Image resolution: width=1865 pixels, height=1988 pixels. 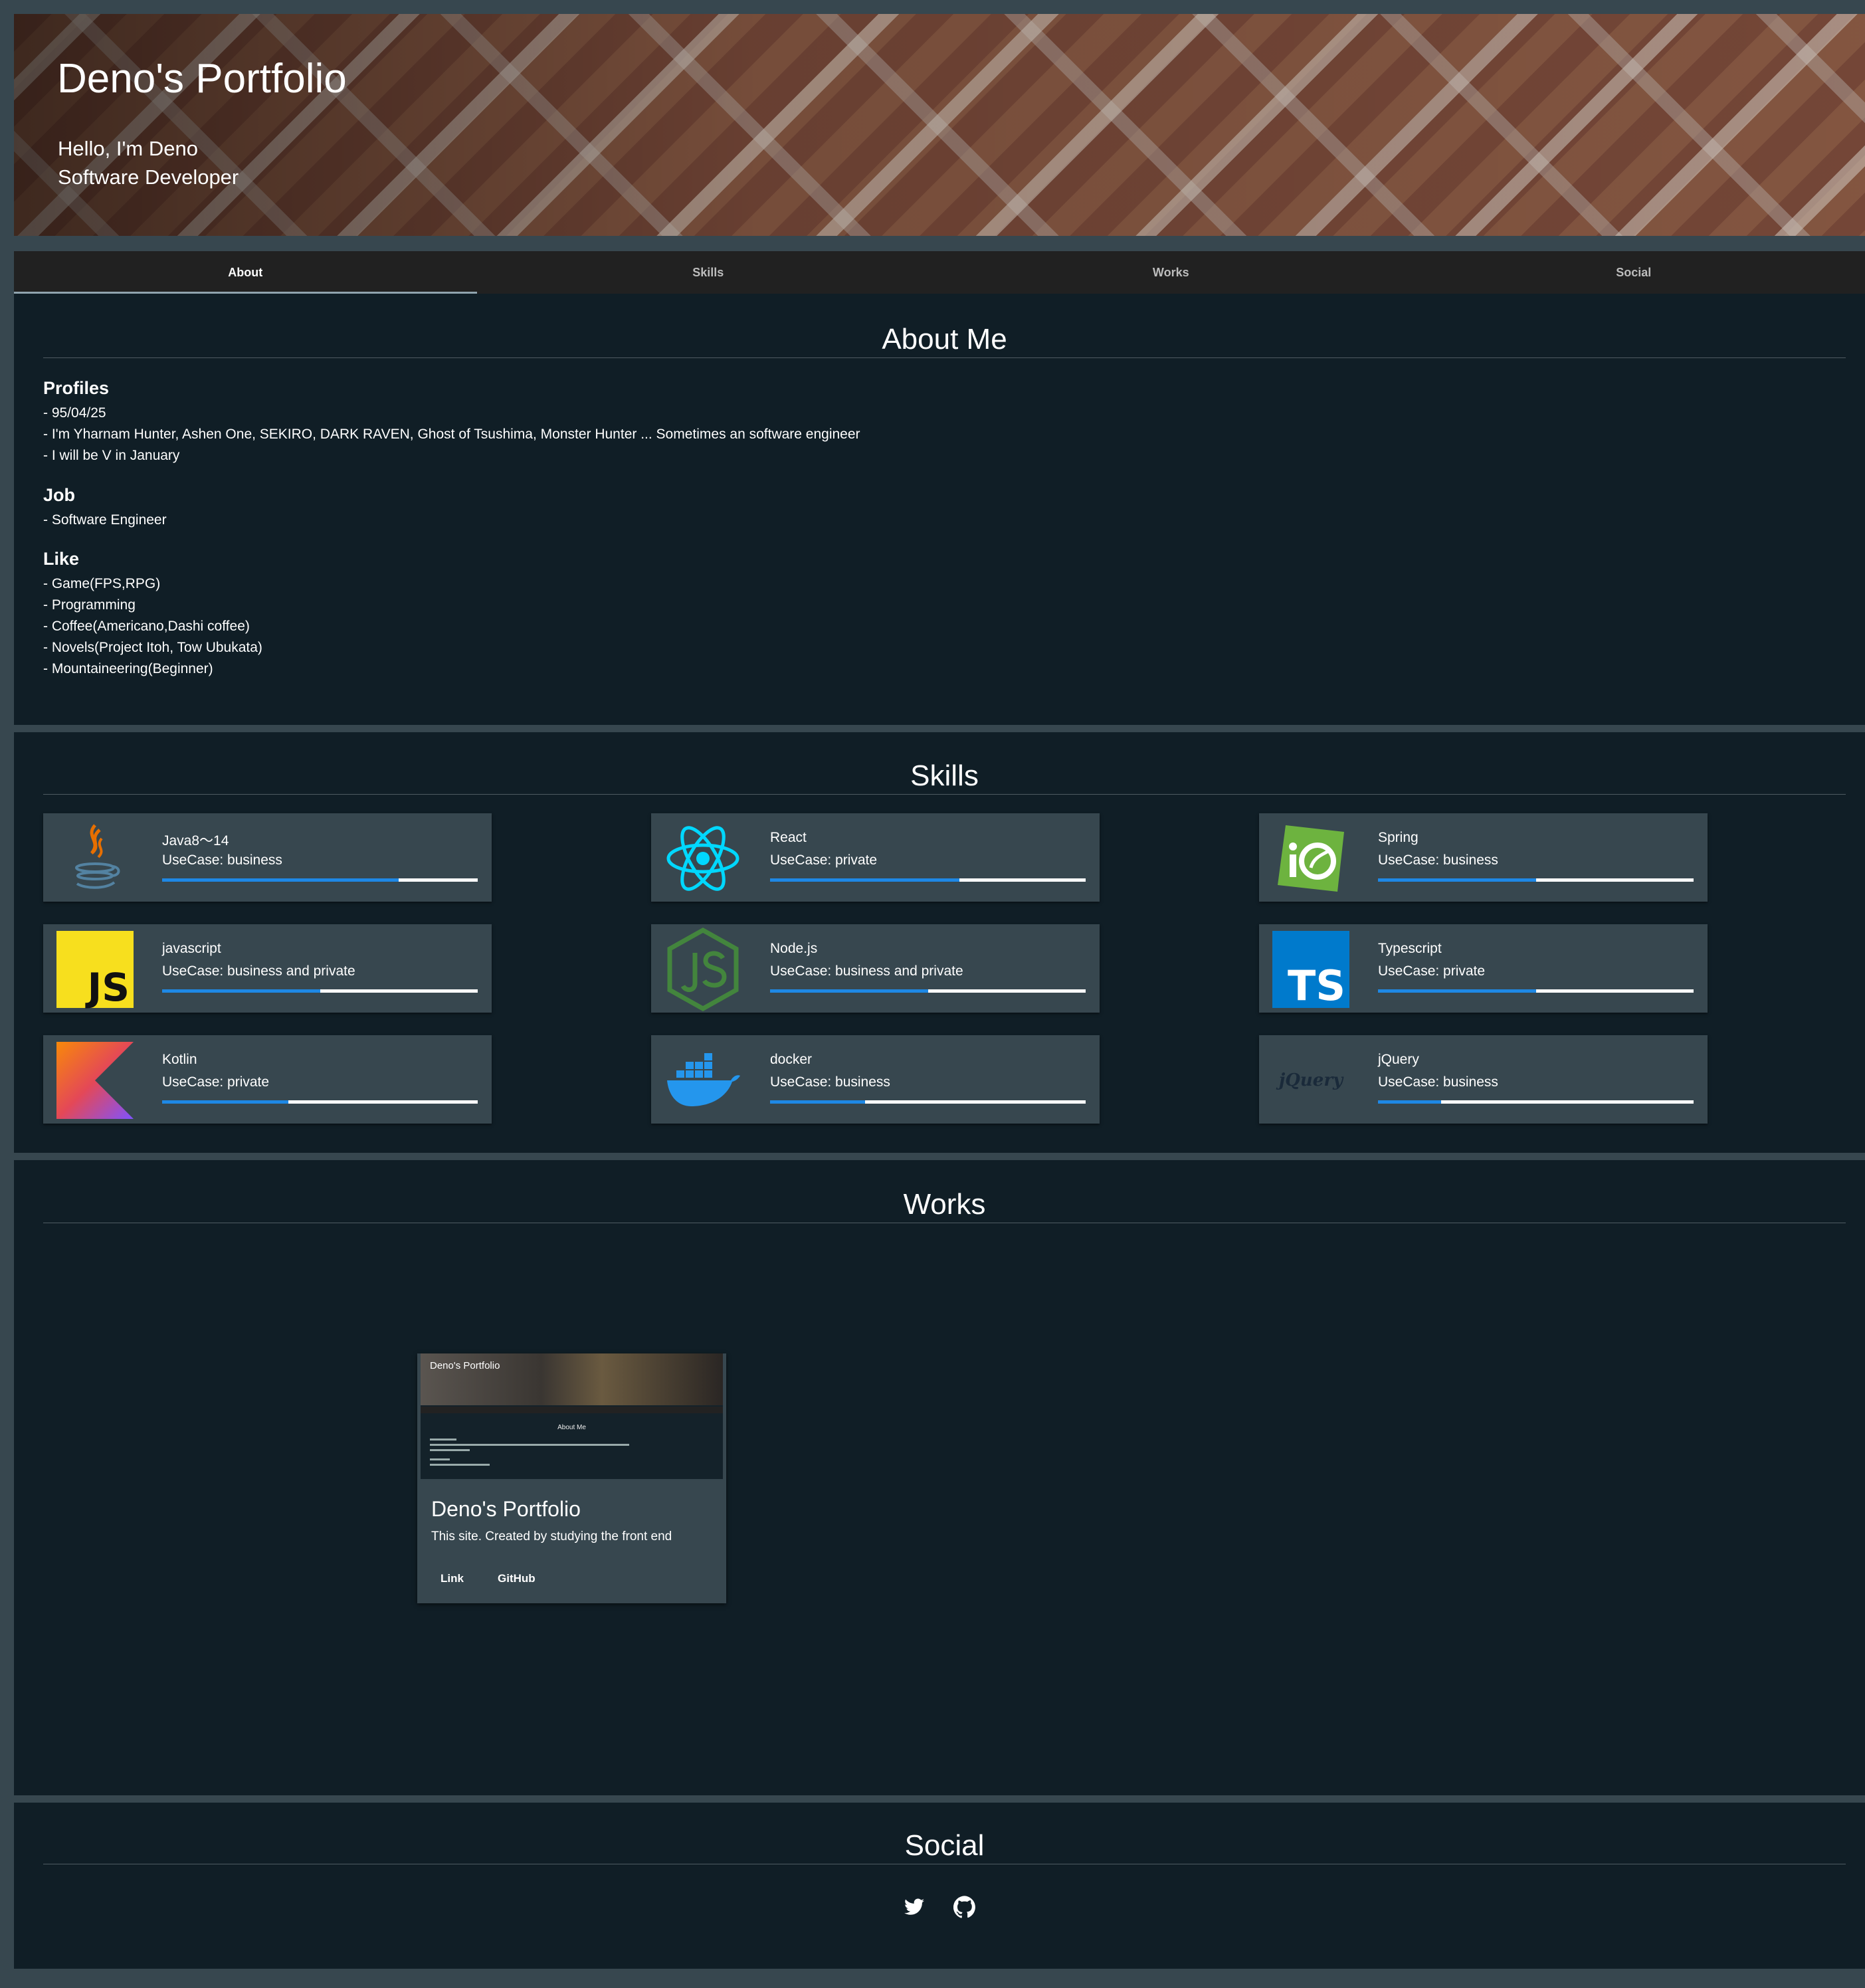 I want to click on skill-name: Node.js, so click(x=794, y=948).